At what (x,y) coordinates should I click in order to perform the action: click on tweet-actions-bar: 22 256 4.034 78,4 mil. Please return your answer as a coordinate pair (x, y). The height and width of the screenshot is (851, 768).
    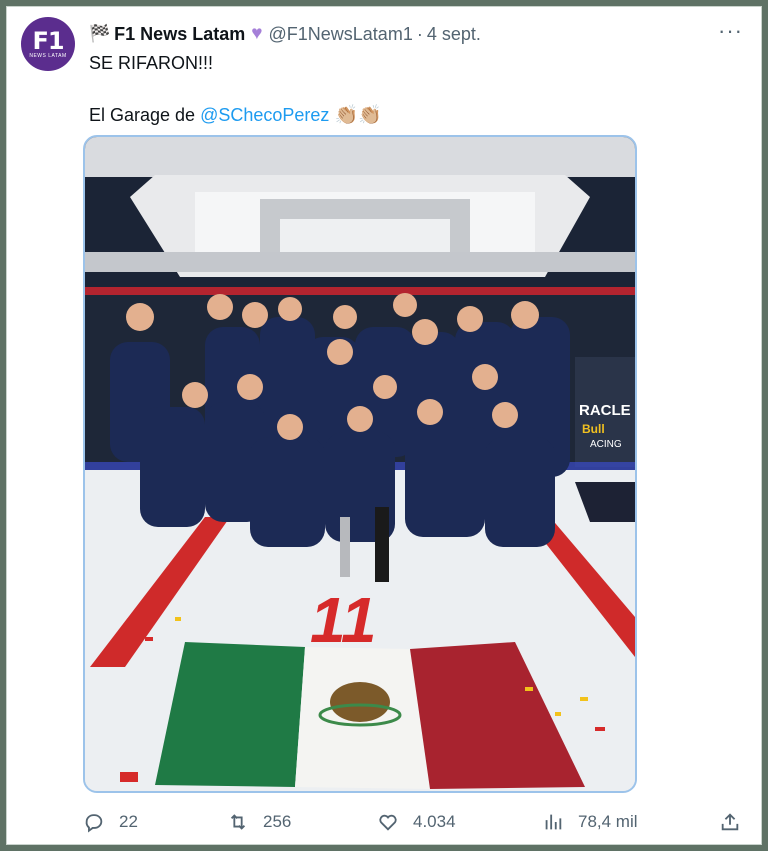
    Looking at the image, I should click on (413, 822).